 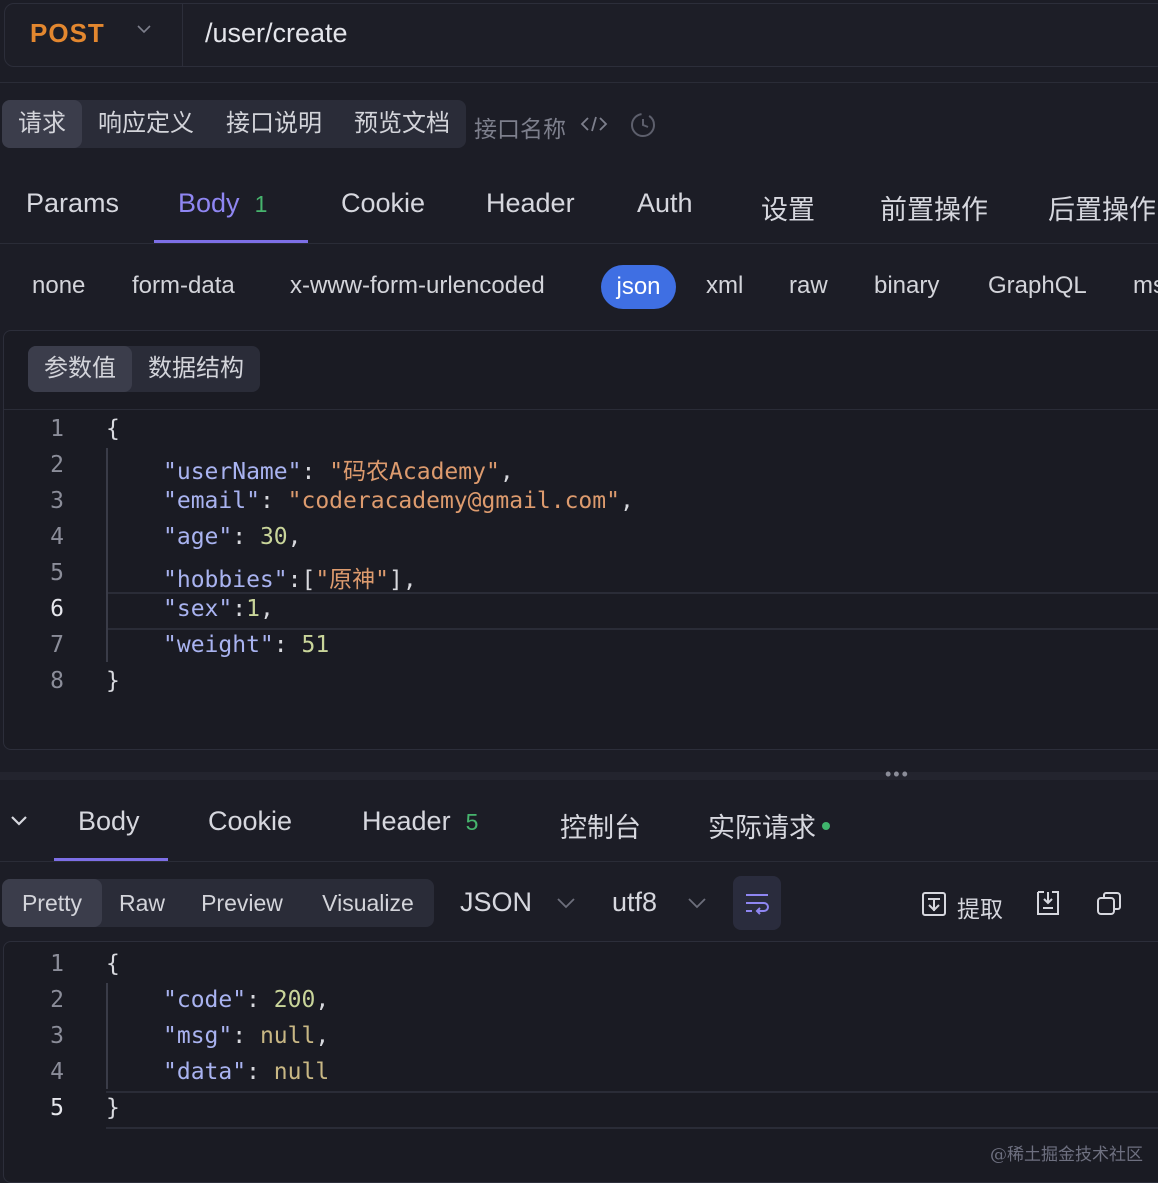 I want to click on json-key: "msg", so click(x=198, y=1036).